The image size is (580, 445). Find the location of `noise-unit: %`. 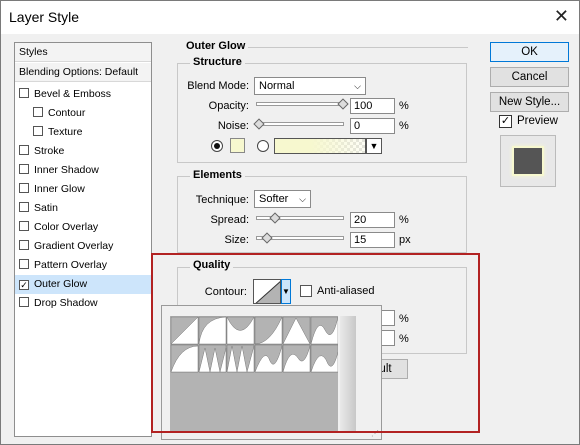

noise-unit: % is located at coordinates (404, 126).